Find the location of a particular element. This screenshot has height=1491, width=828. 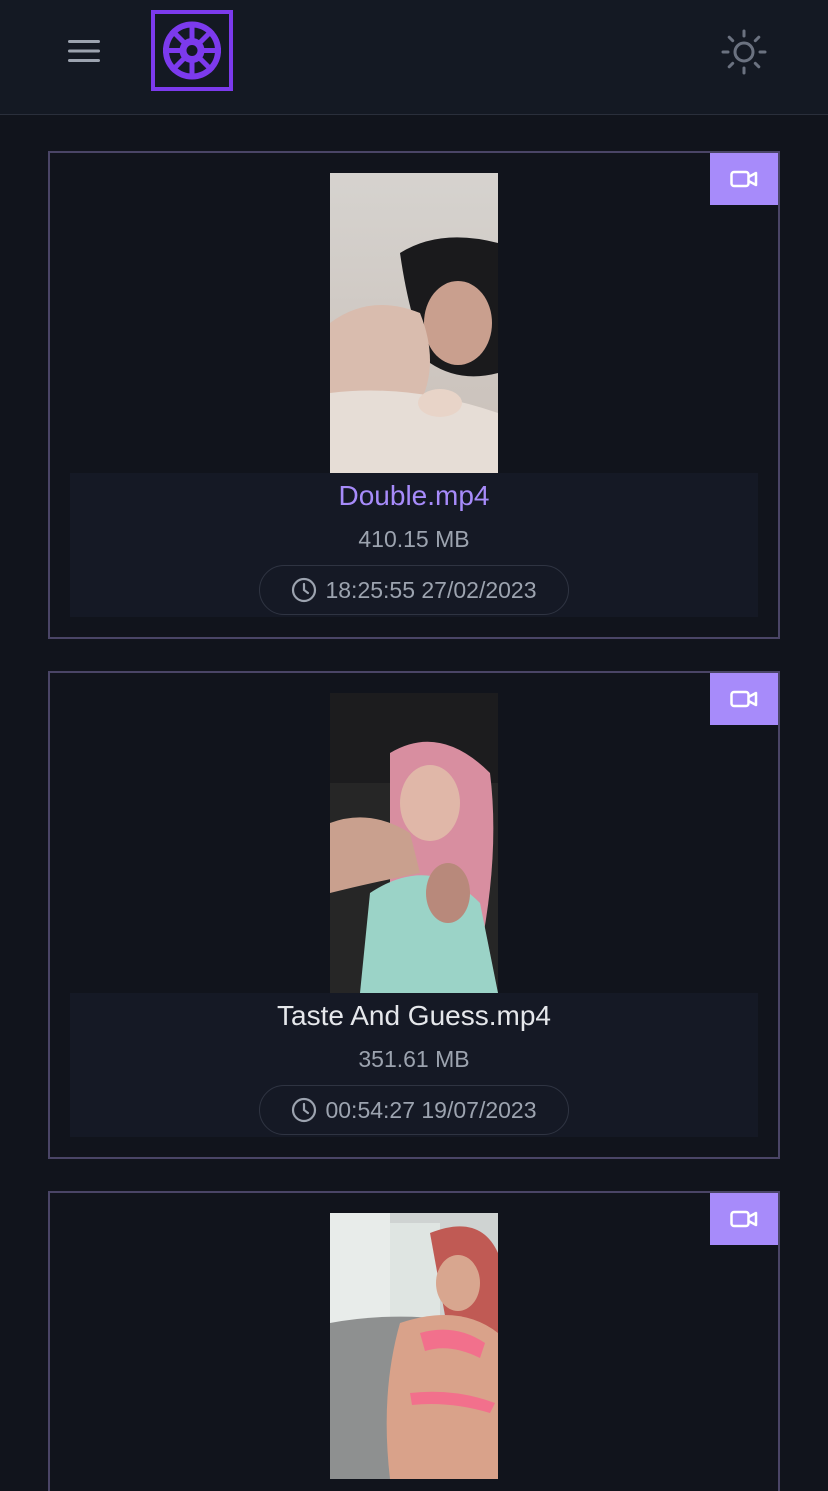

date-badge: 18:25:55 27/02/2023 is located at coordinates (414, 590).